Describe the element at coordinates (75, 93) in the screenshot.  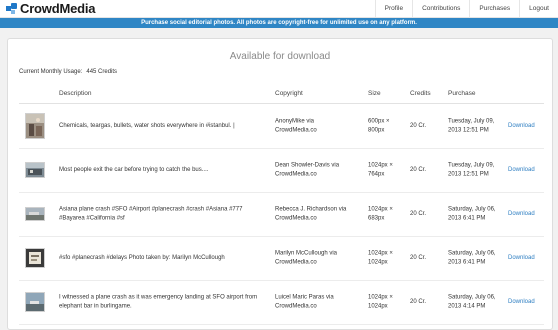
I see `column-header-description: Description` at that location.